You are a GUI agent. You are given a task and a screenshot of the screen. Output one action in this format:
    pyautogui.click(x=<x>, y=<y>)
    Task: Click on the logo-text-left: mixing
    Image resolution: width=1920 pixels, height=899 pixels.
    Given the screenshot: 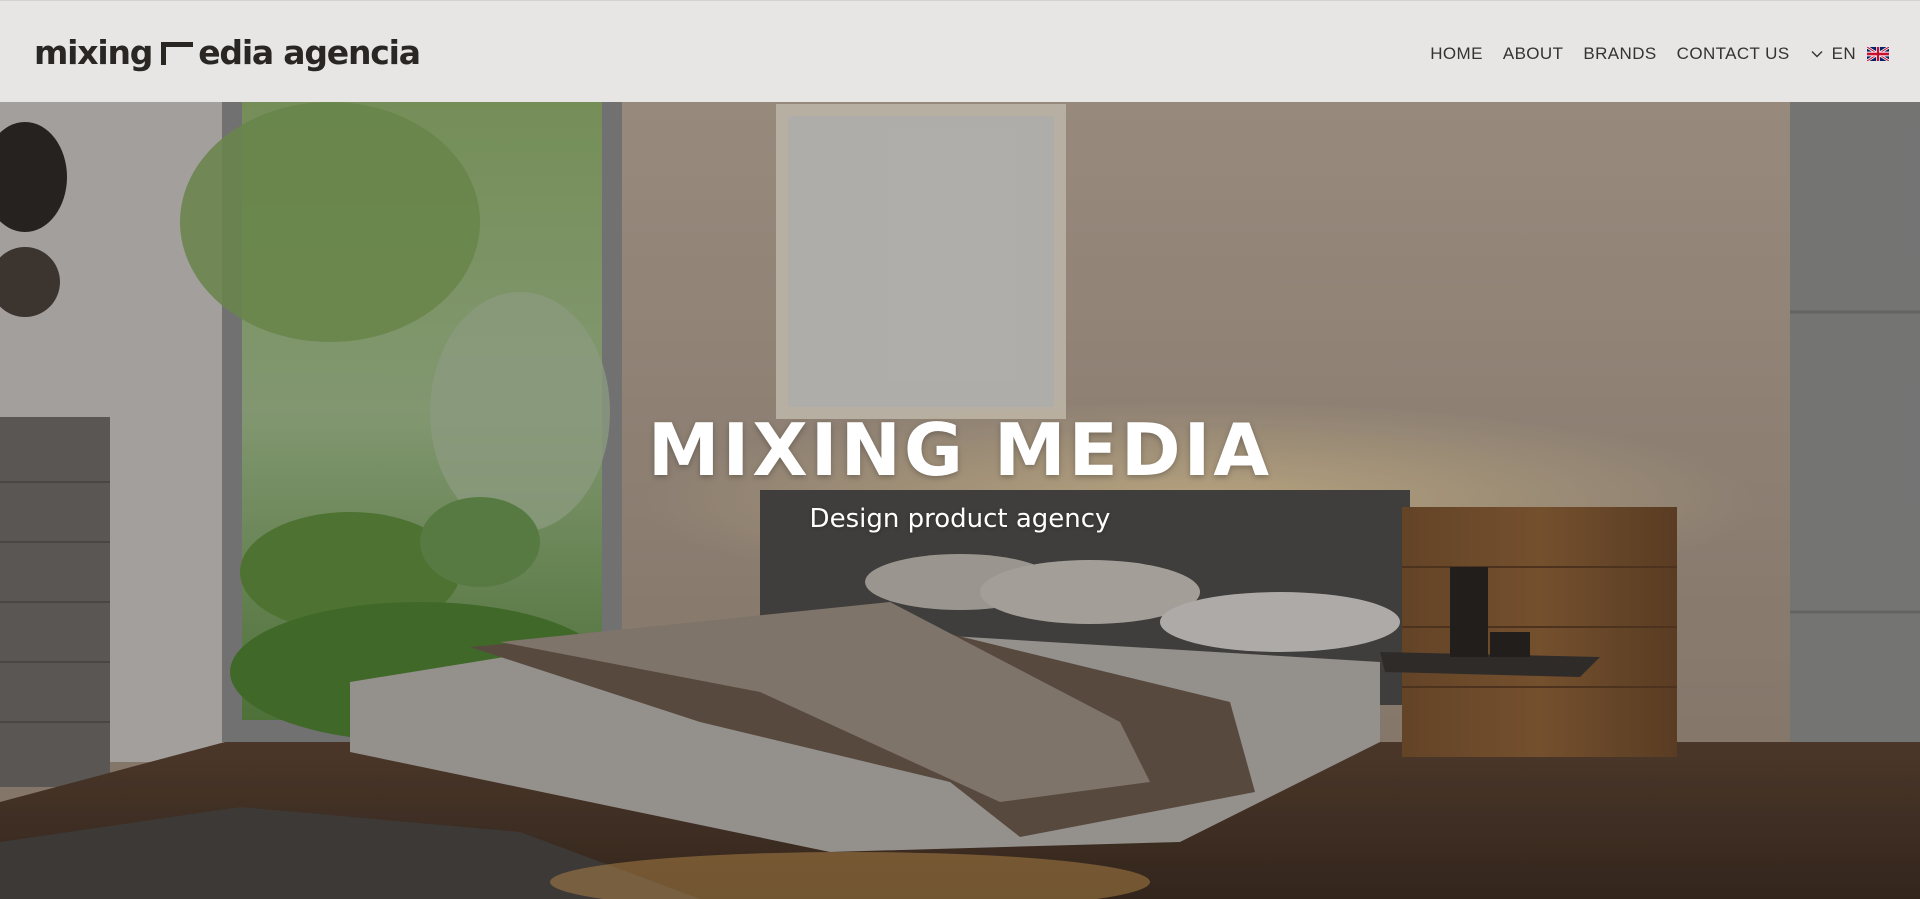 What is the action you would take?
    pyautogui.click(x=93, y=52)
    